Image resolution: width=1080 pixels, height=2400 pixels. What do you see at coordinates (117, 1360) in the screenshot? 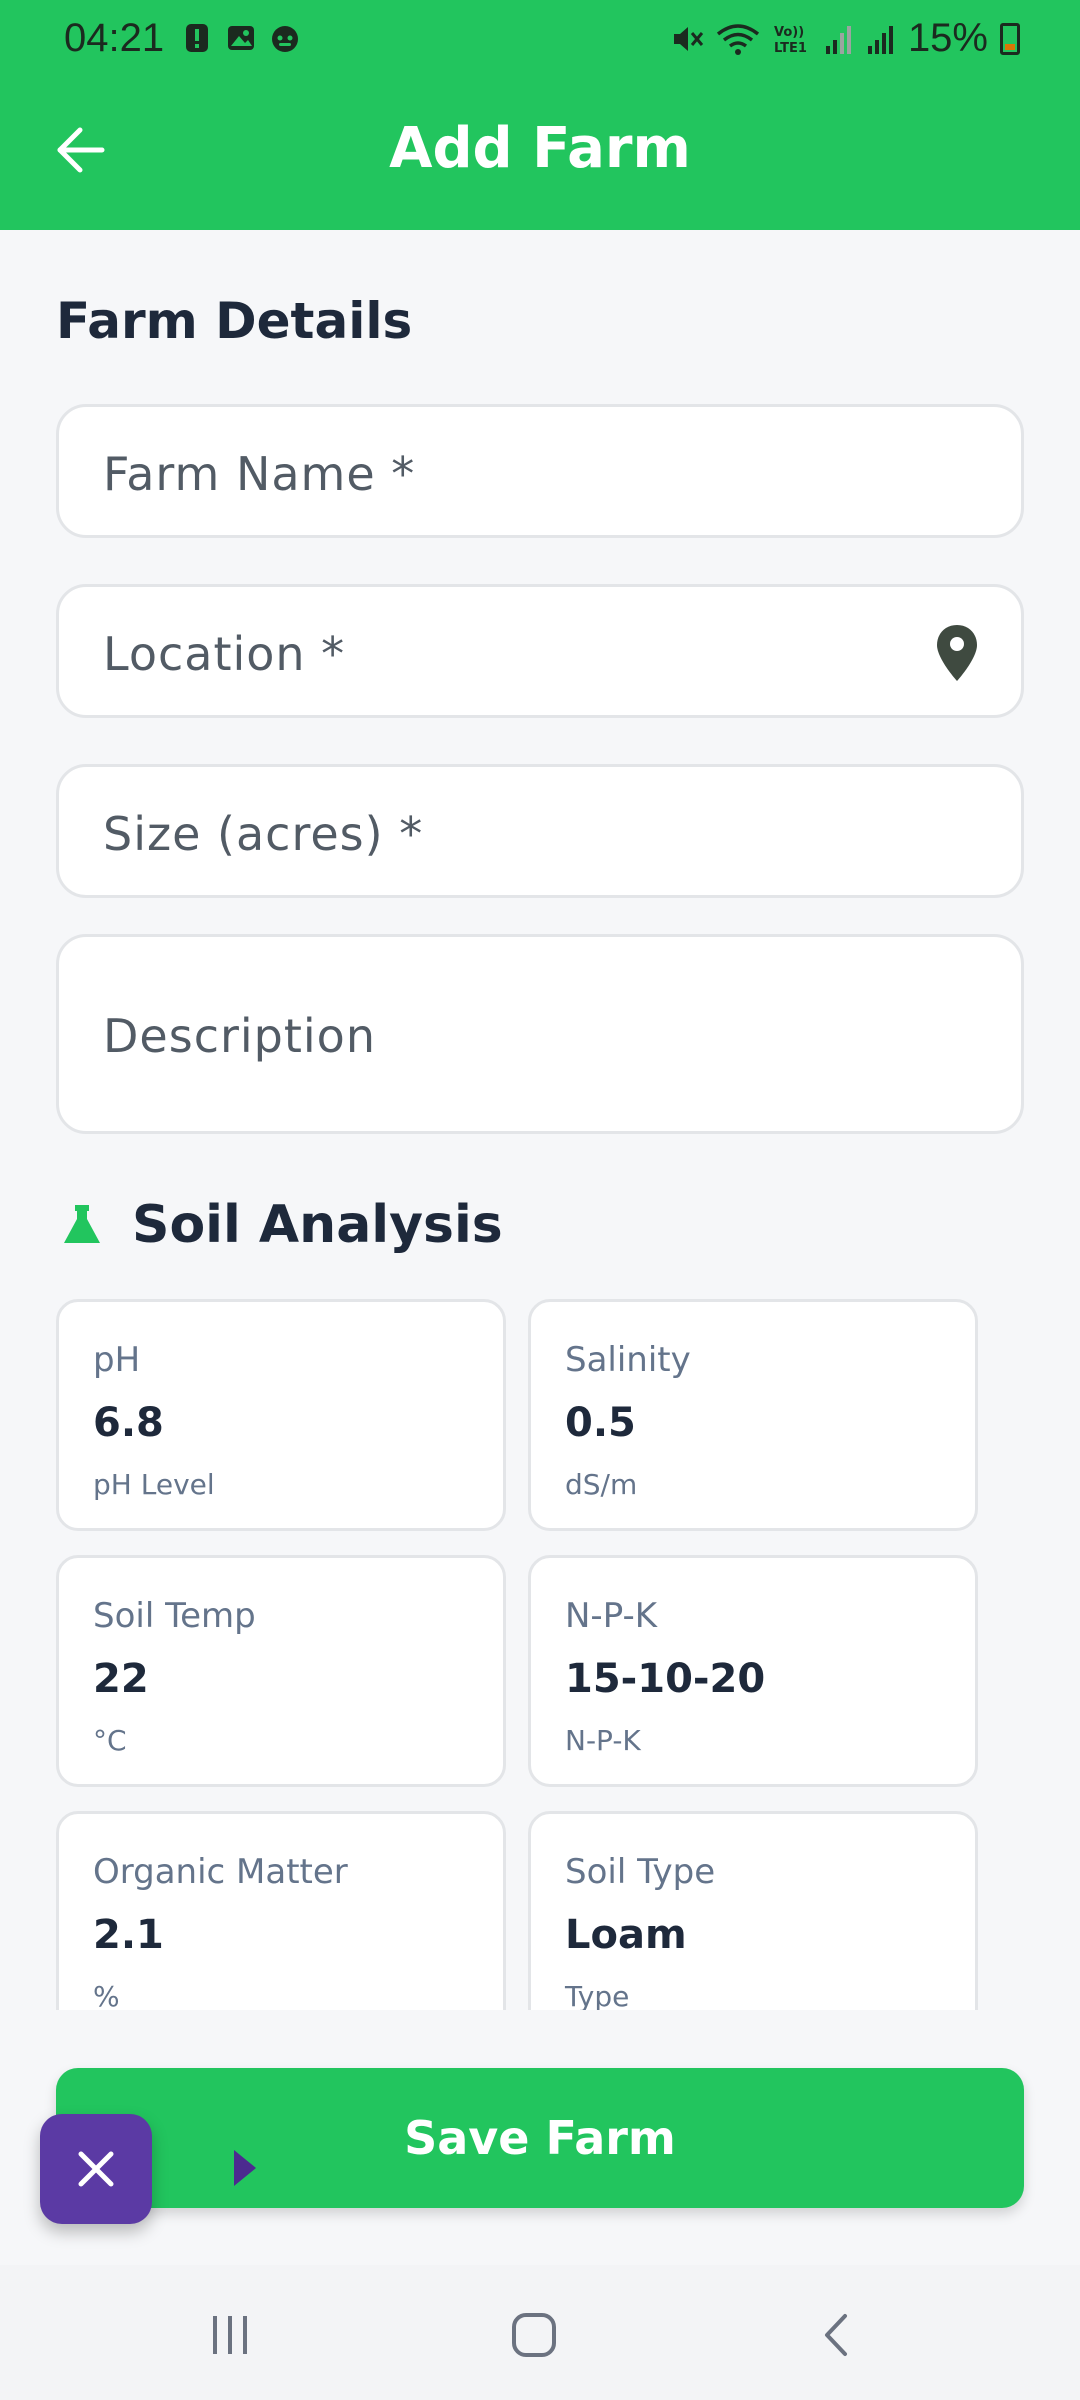
I see `card-label: pH` at bounding box center [117, 1360].